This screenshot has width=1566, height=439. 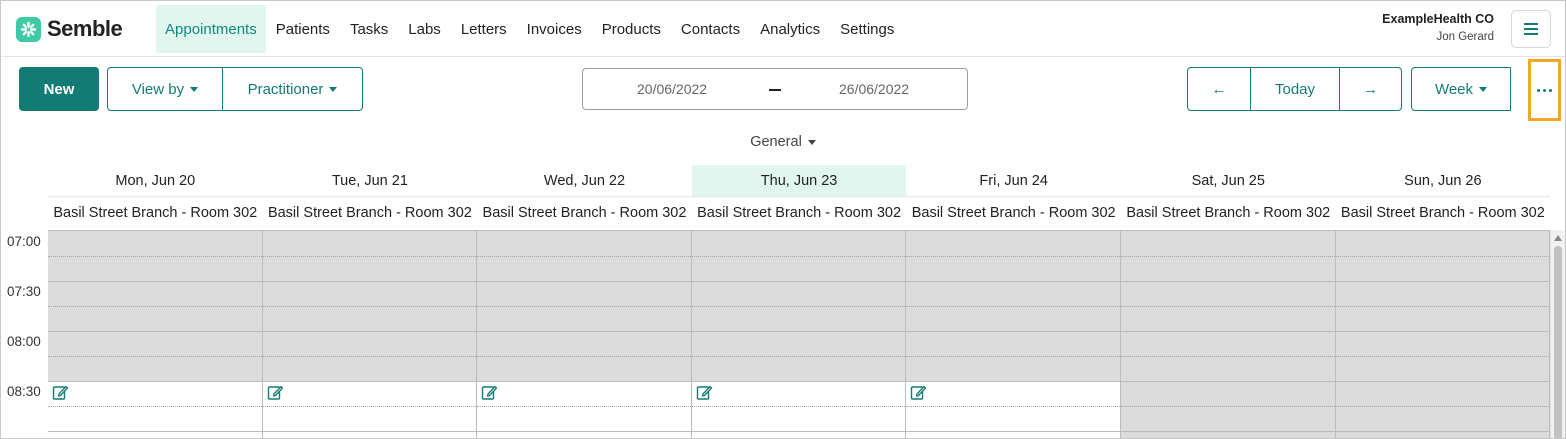 What do you see at coordinates (1454, 89) in the screenshot?
I see `range-label: Week` at bounding box center [1454, 89].